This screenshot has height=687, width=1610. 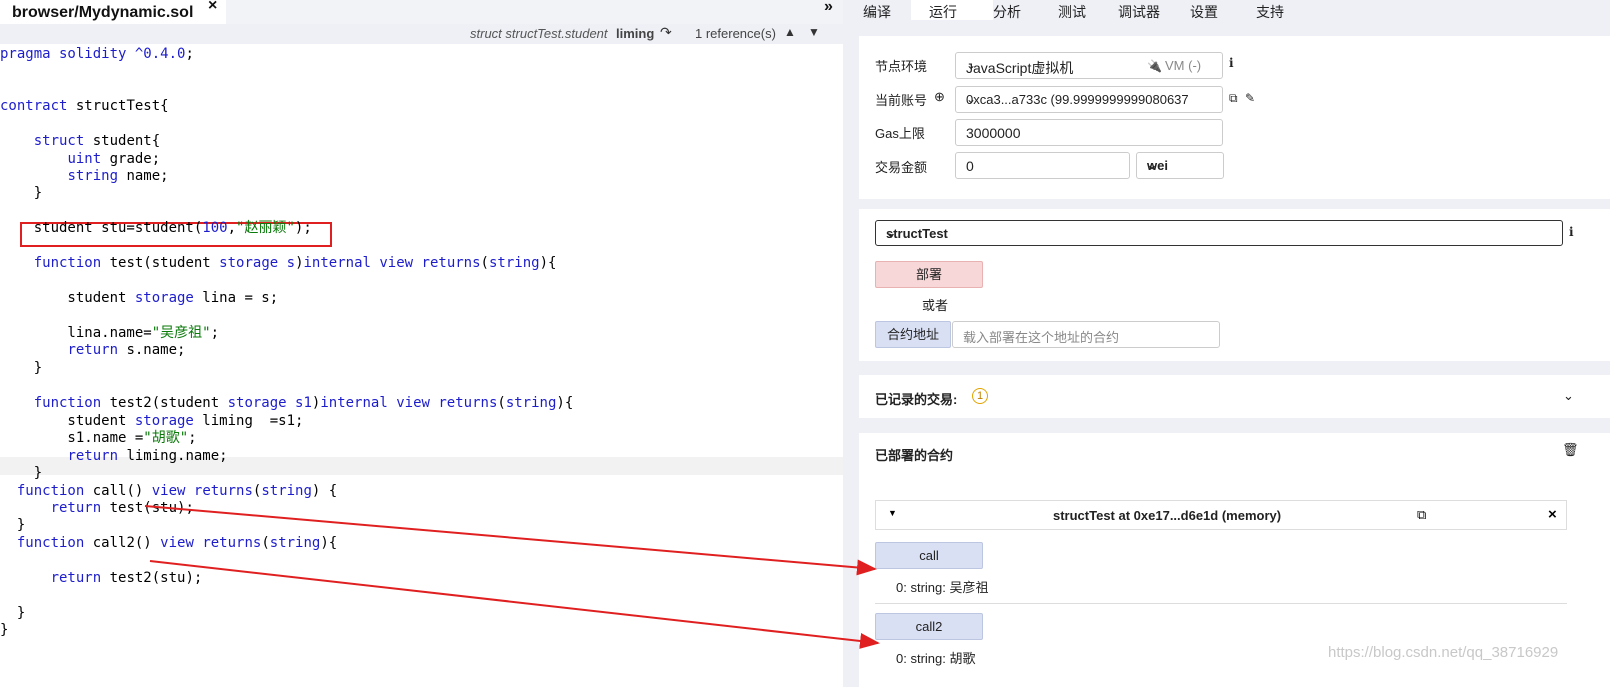 What do you see at coordinates (84, 106) in the screenshot?
I see `code-line: contract structTest{` at bounding box center [84, 106].